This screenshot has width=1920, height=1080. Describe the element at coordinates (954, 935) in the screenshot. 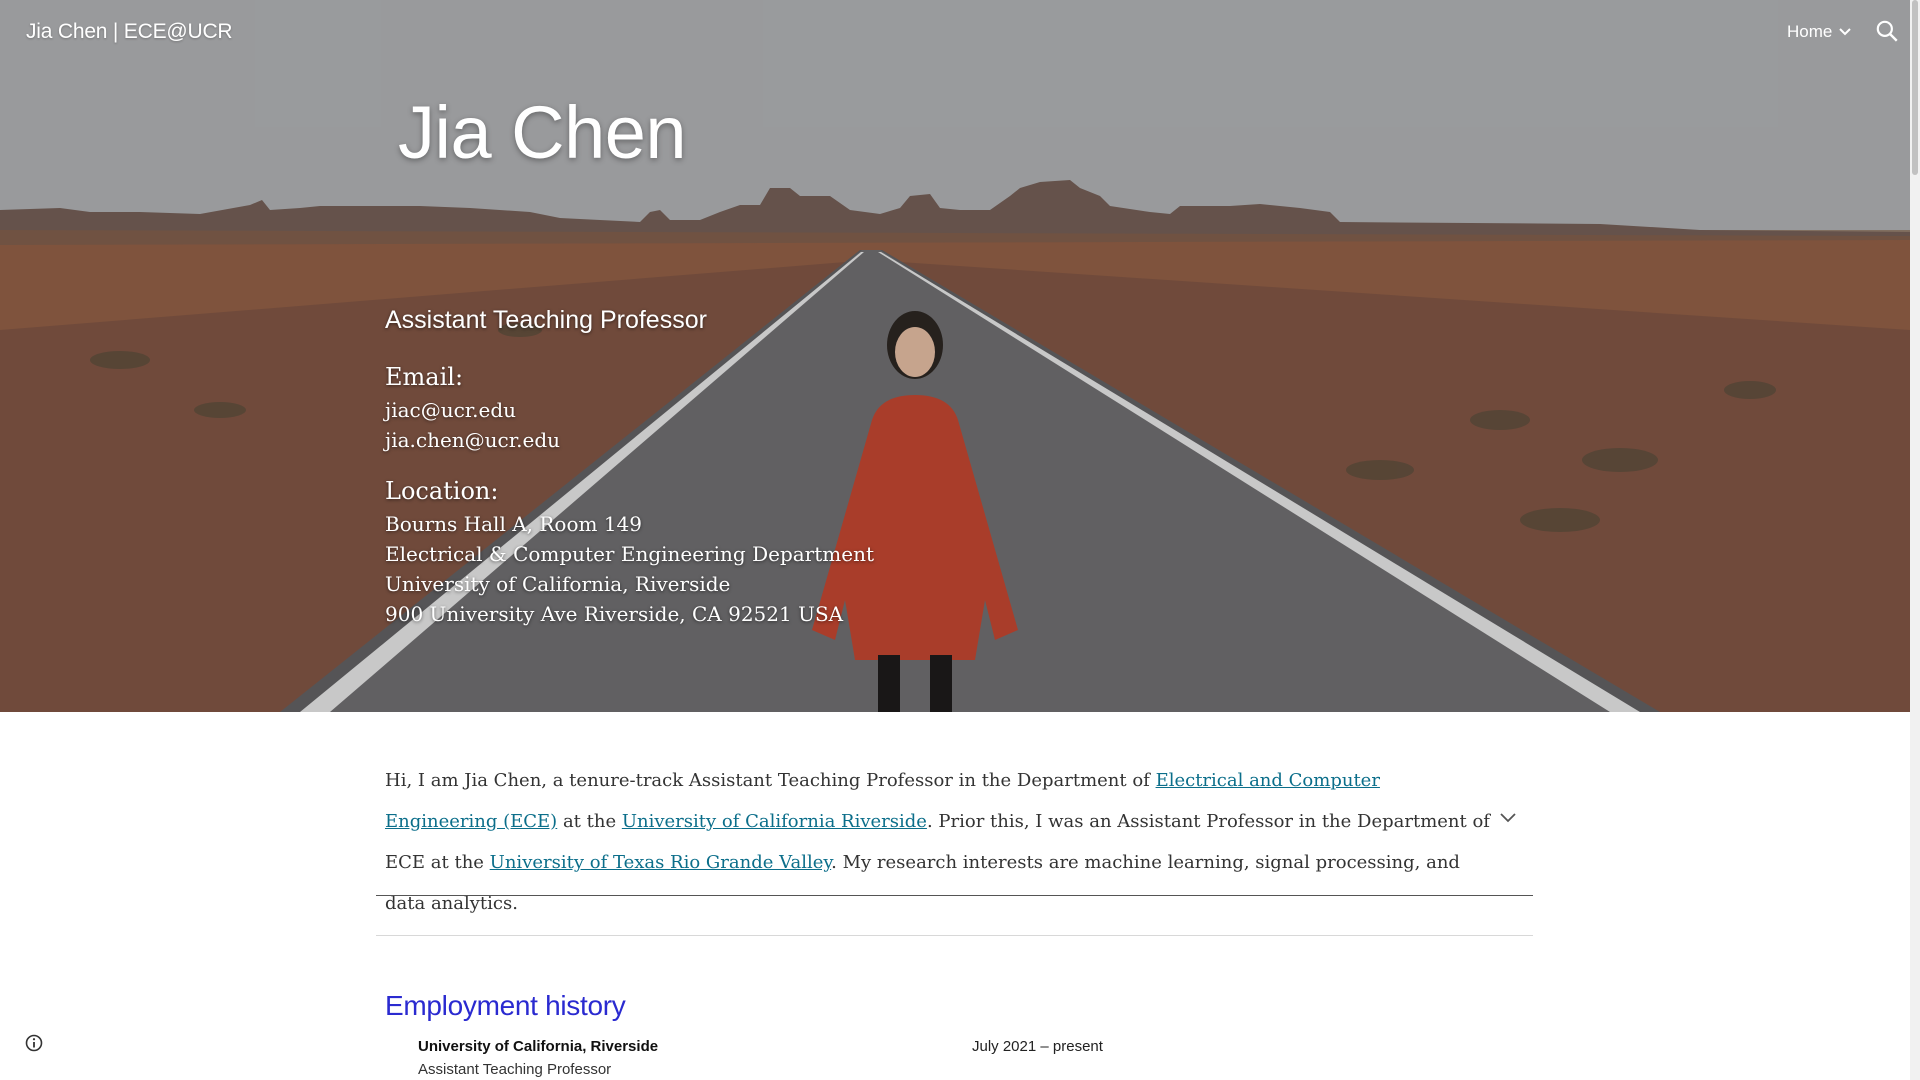

I see `section-divider-light` at that location.